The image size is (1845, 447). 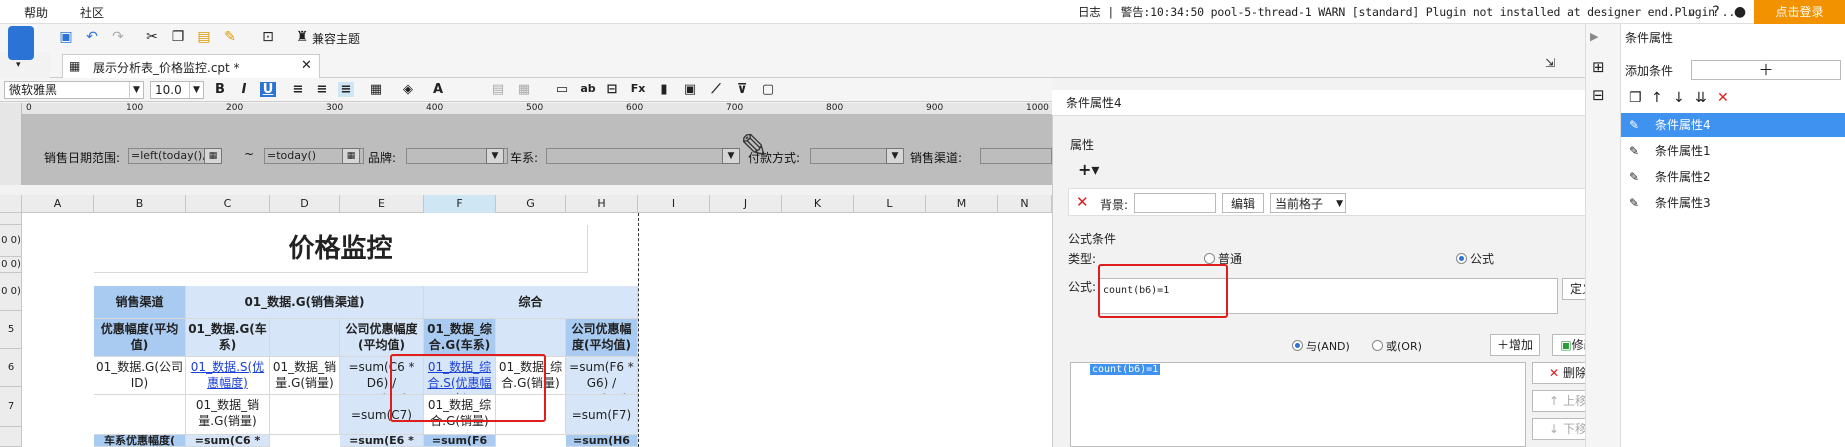 I want to click on cell-c8: =sum(C6 *, so click(x=228, y=441).